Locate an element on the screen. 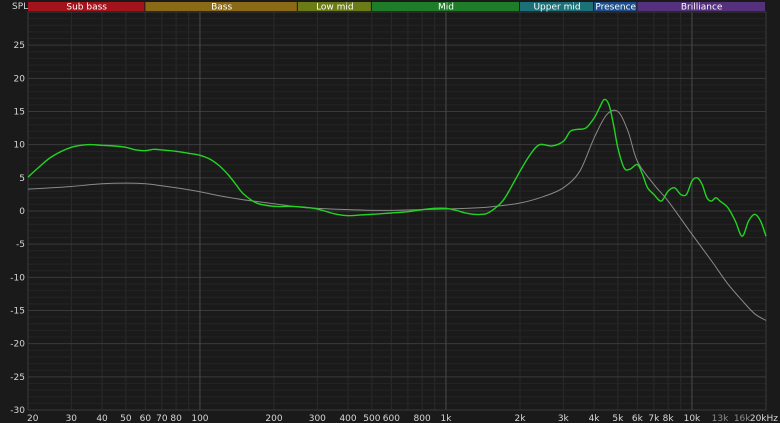  x-tick-label: 1k is located at coordinates (446, 418).